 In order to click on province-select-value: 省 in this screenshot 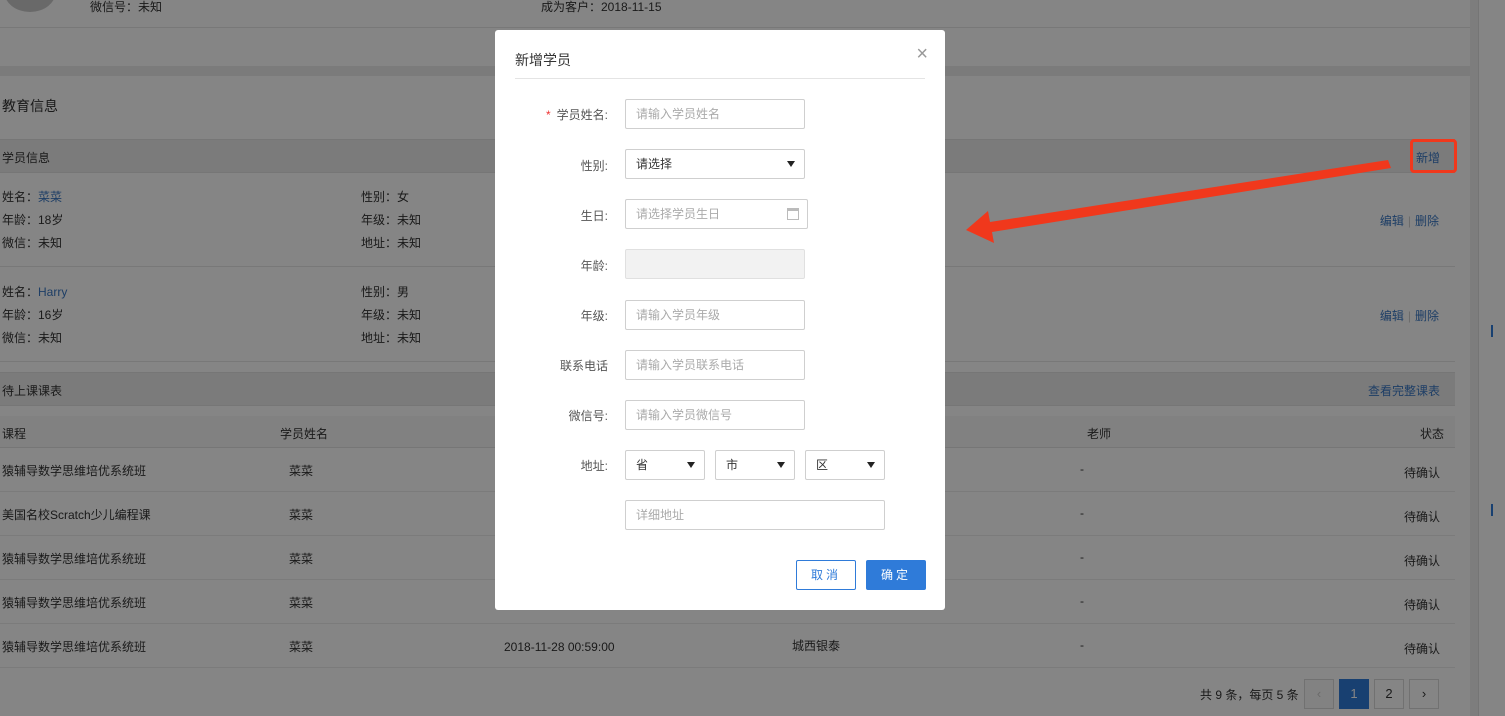, I will do `click(642, 465)`.